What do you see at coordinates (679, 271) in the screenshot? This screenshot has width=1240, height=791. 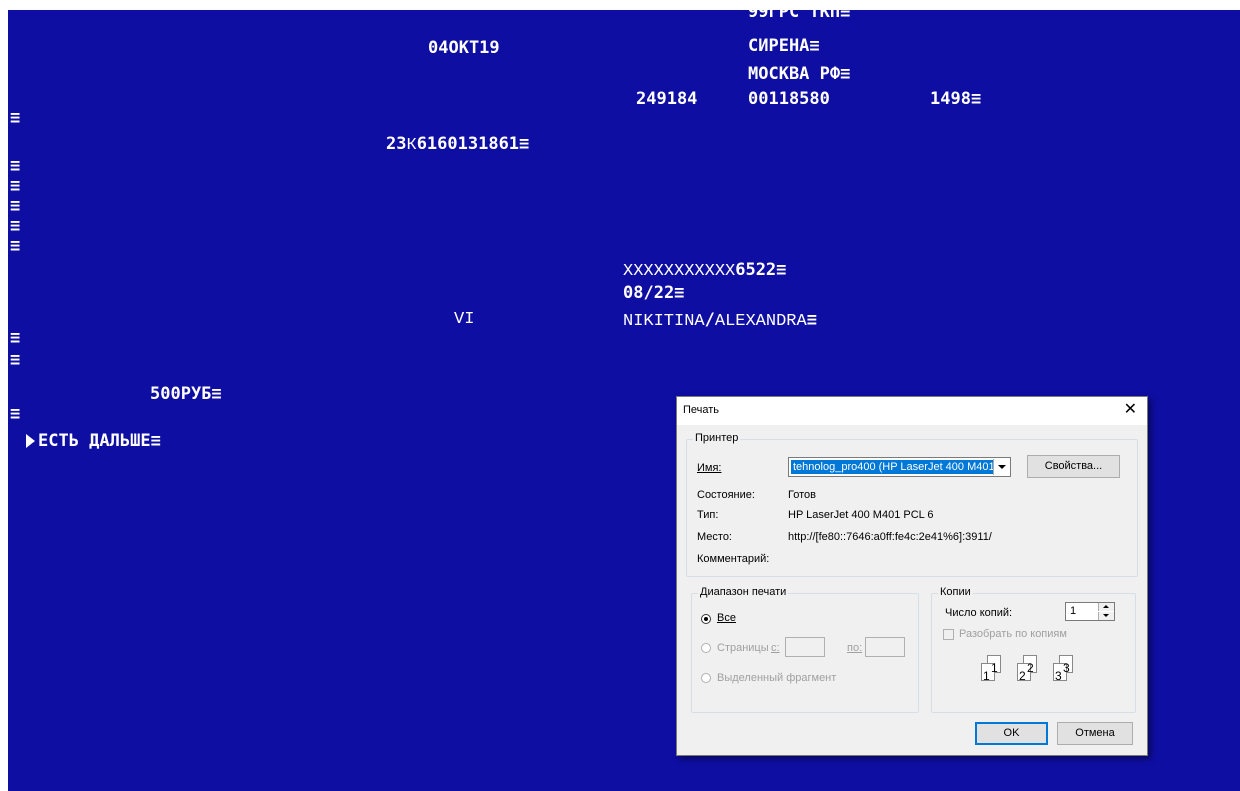 I see `card-masked: XXXXXXXXXXX` at bounding box center [679, 271].